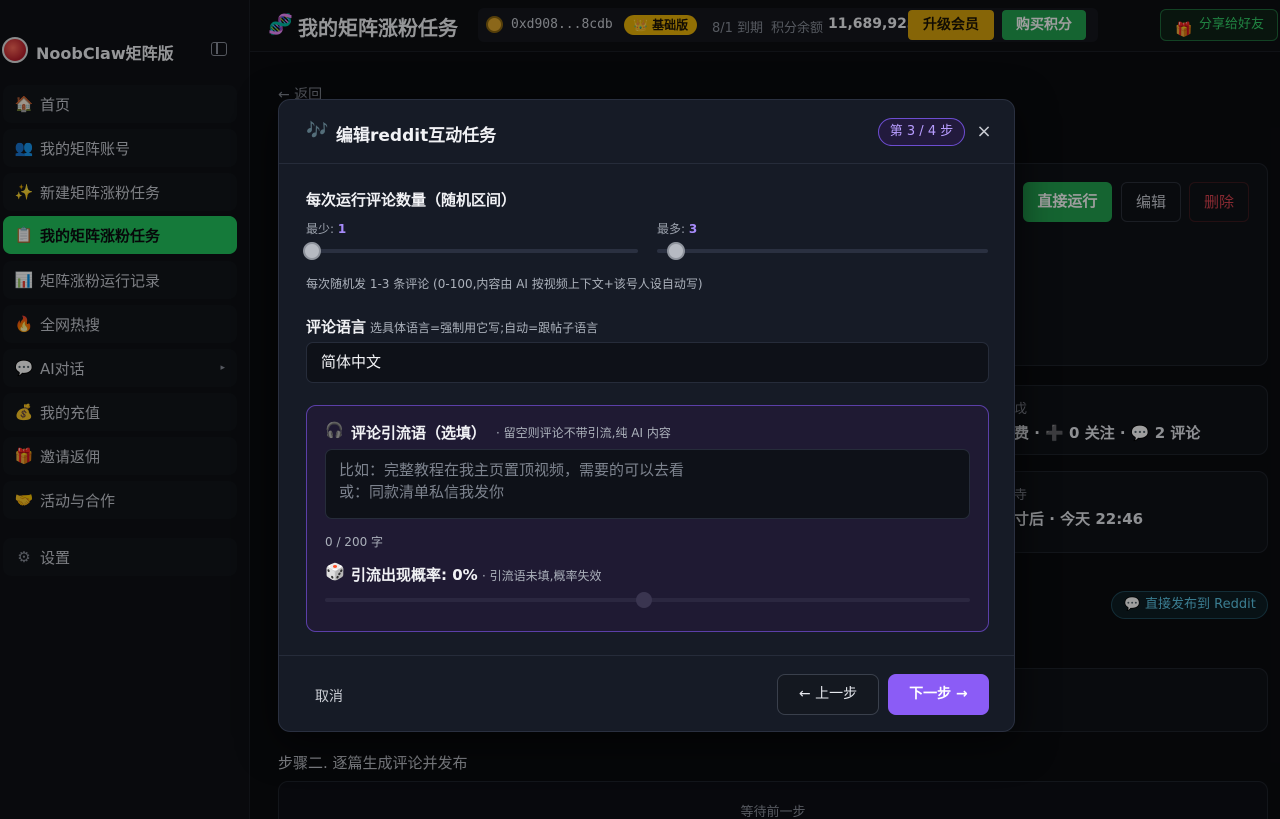 The width and height of the screenshot is (1280, 819). What do you see at coordinates (326, 229) in the screenshot?
I see `min-label: 最少: 1` at bounding box center [326, 229].